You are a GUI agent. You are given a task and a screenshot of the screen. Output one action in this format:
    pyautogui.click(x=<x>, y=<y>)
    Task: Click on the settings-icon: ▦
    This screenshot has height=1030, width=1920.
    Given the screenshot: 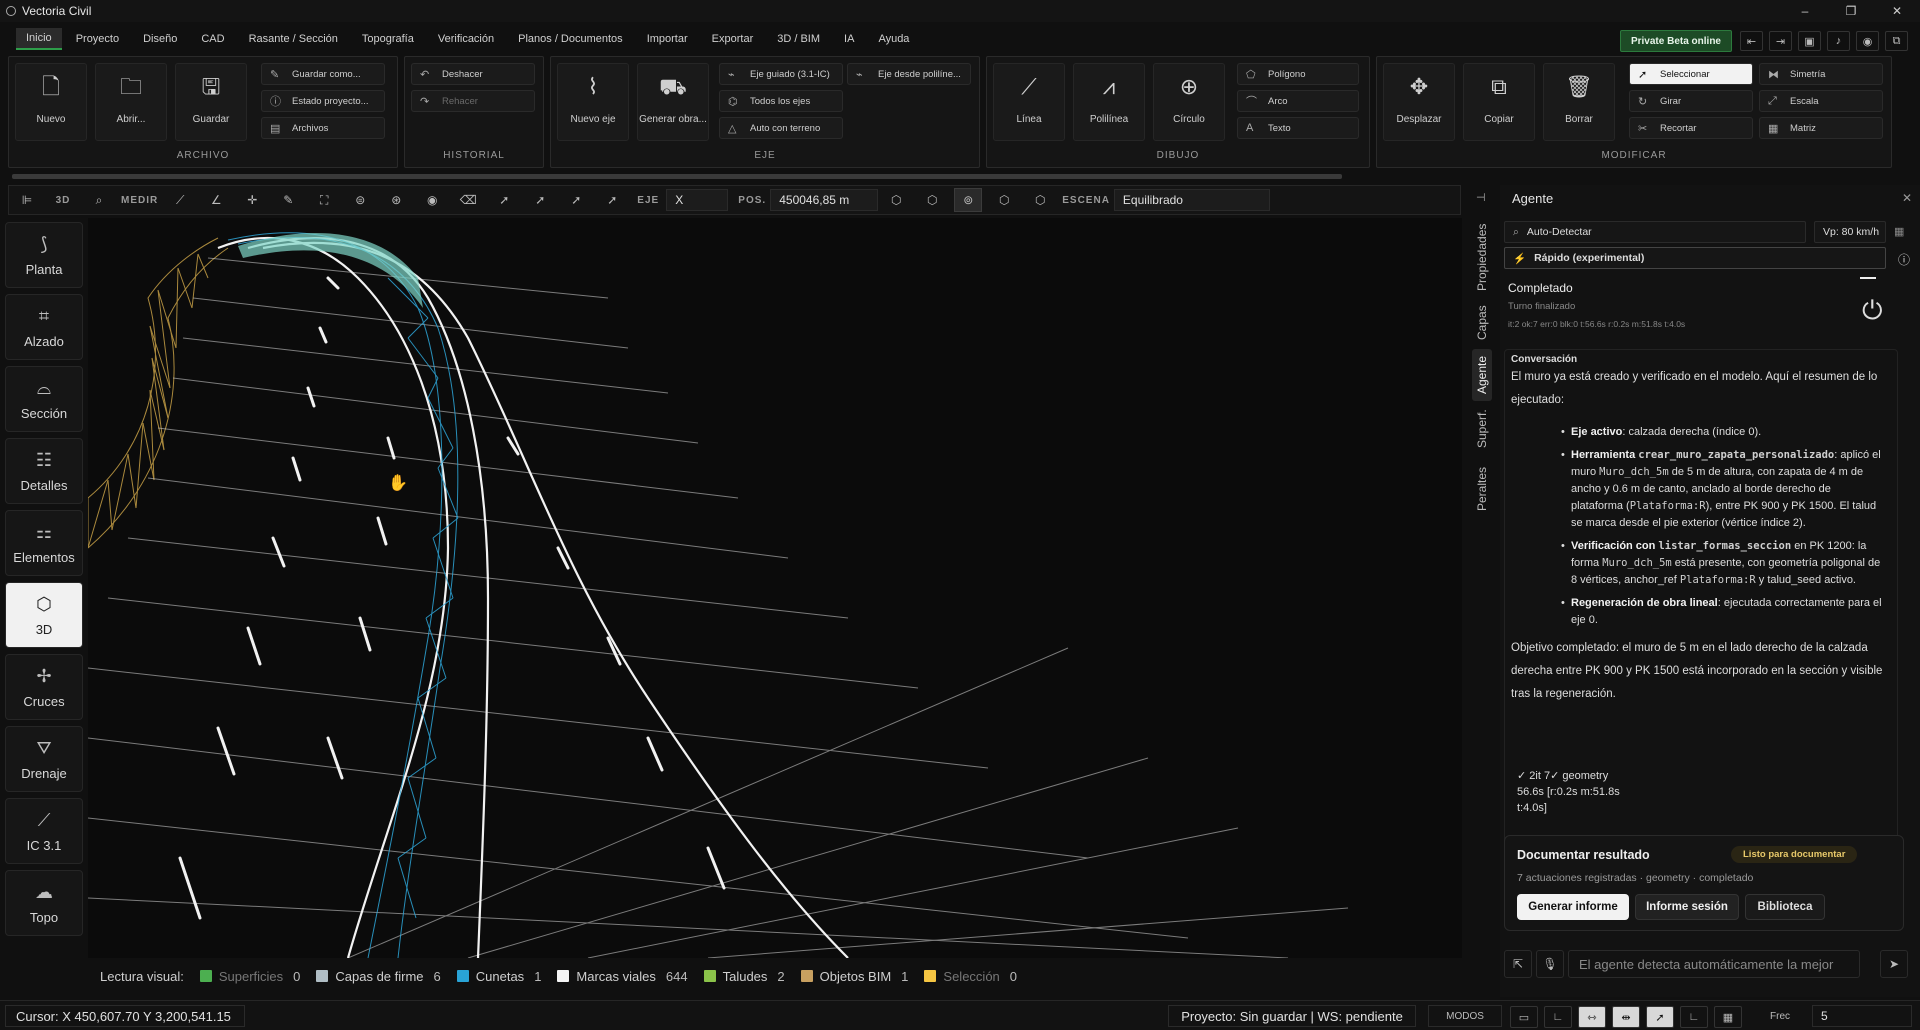 What is the action you would take?
    pyautogui.click(x=1899, y=231)
    